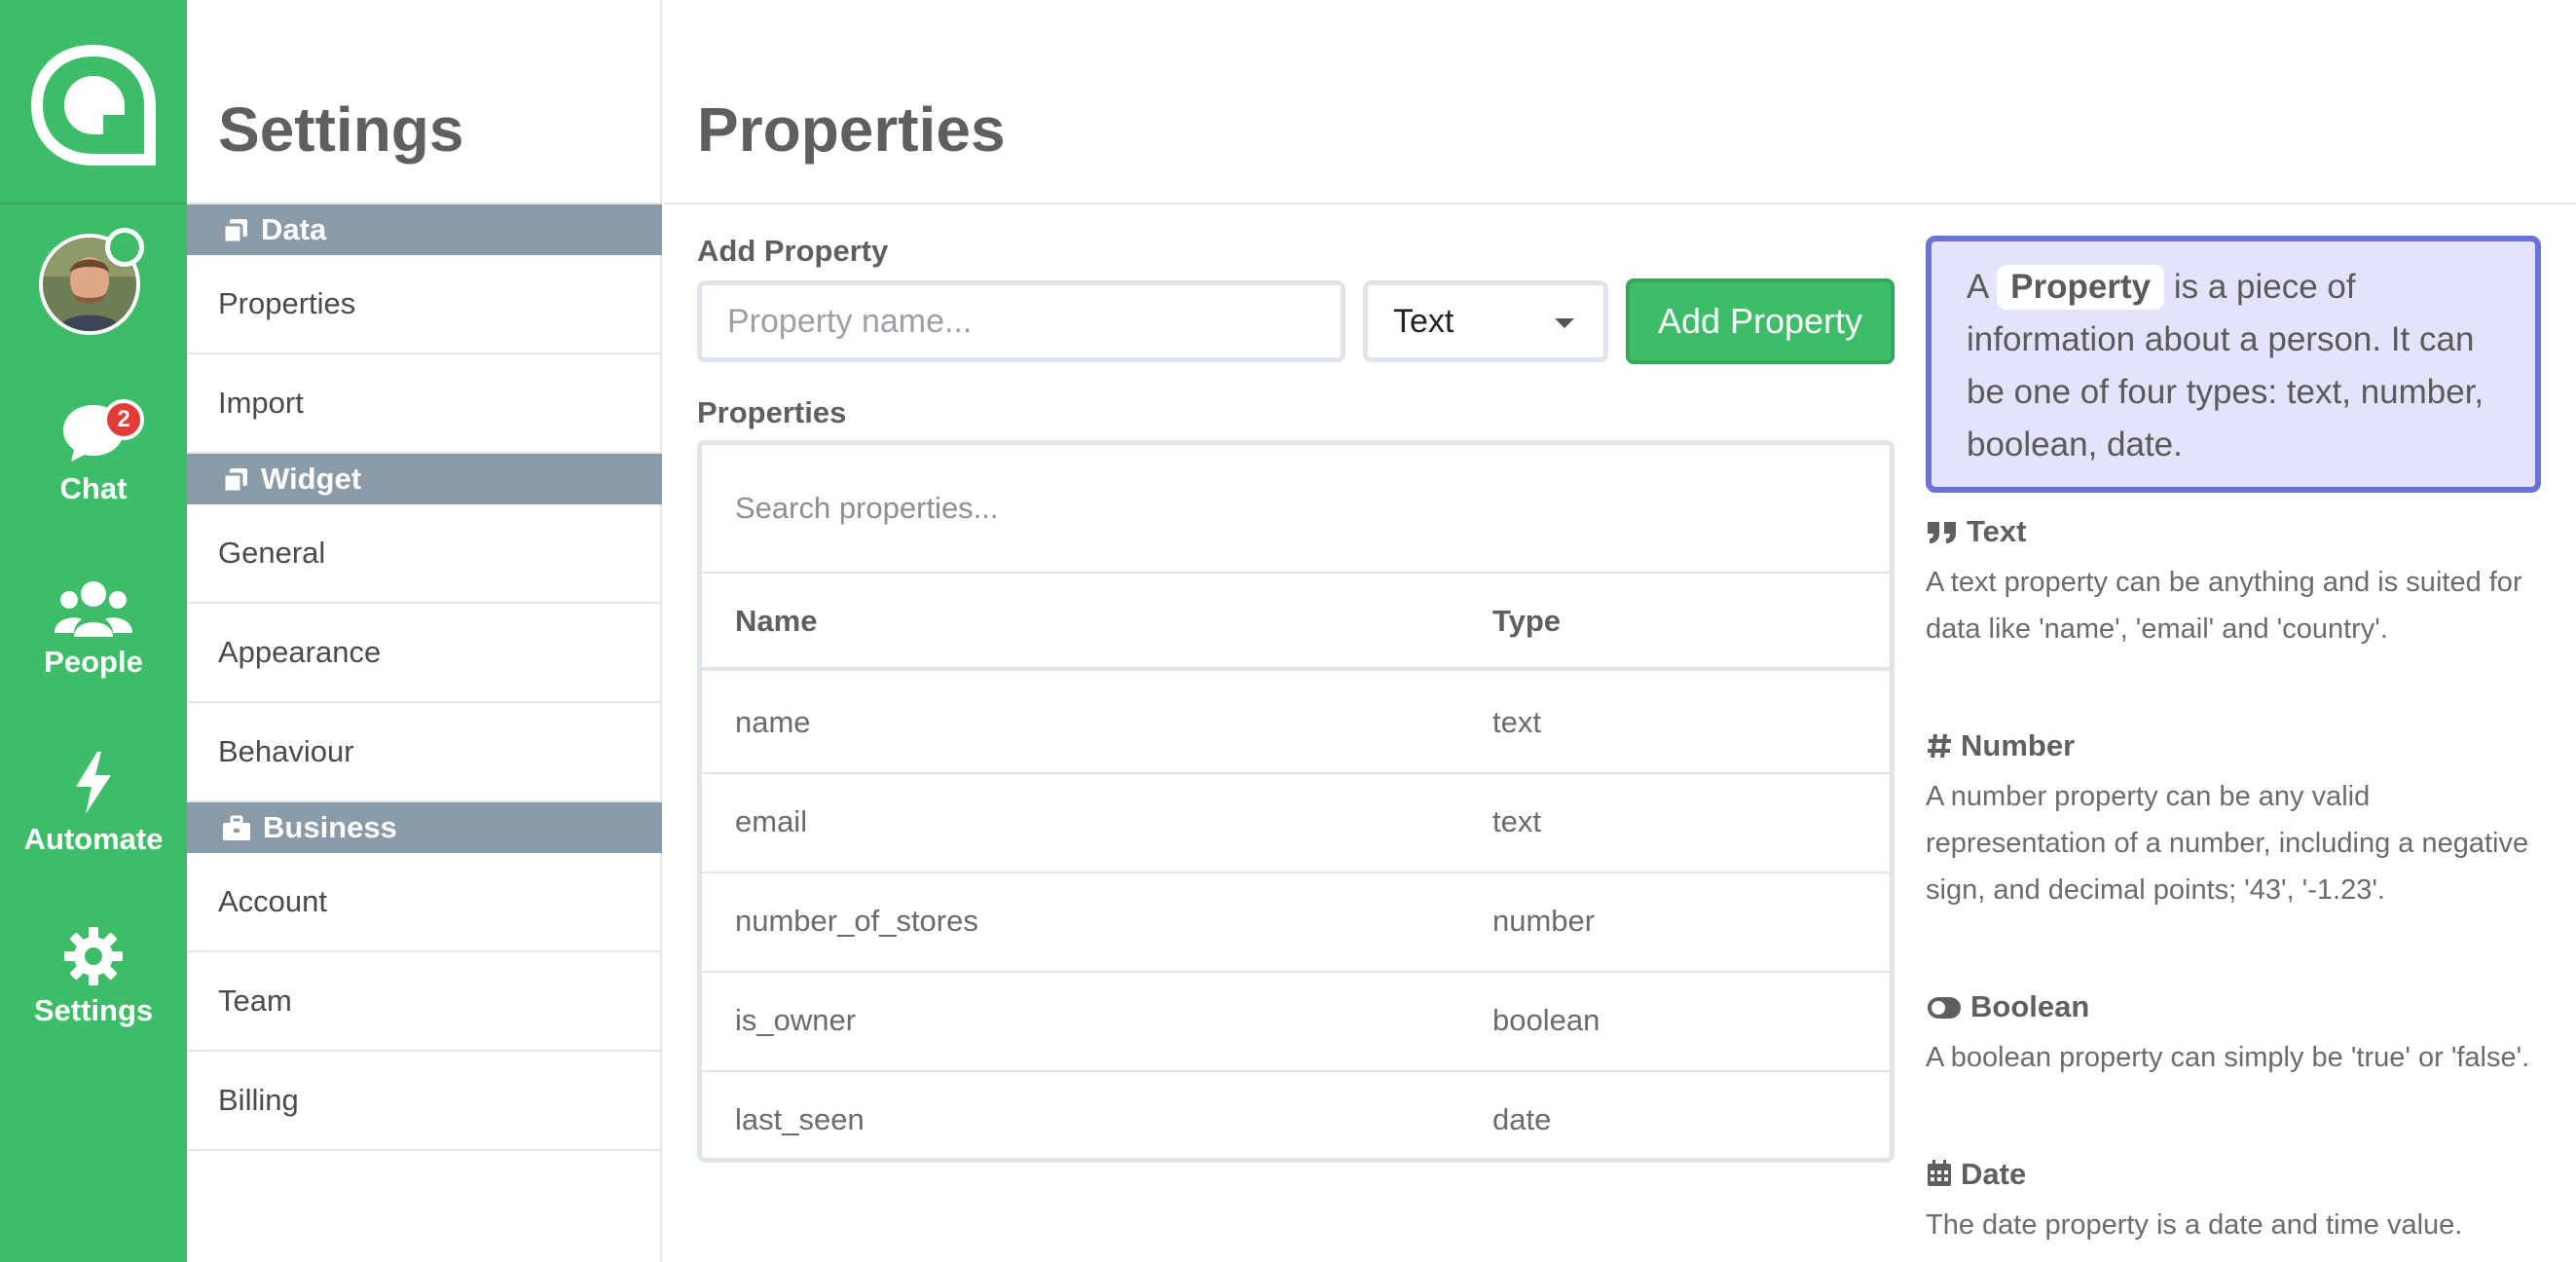 The height and width of the screenshot is (1262, 2576). Describe the element at coordinates (1944, 1008) in the screenshot. I see `toggle-icon` at that location.